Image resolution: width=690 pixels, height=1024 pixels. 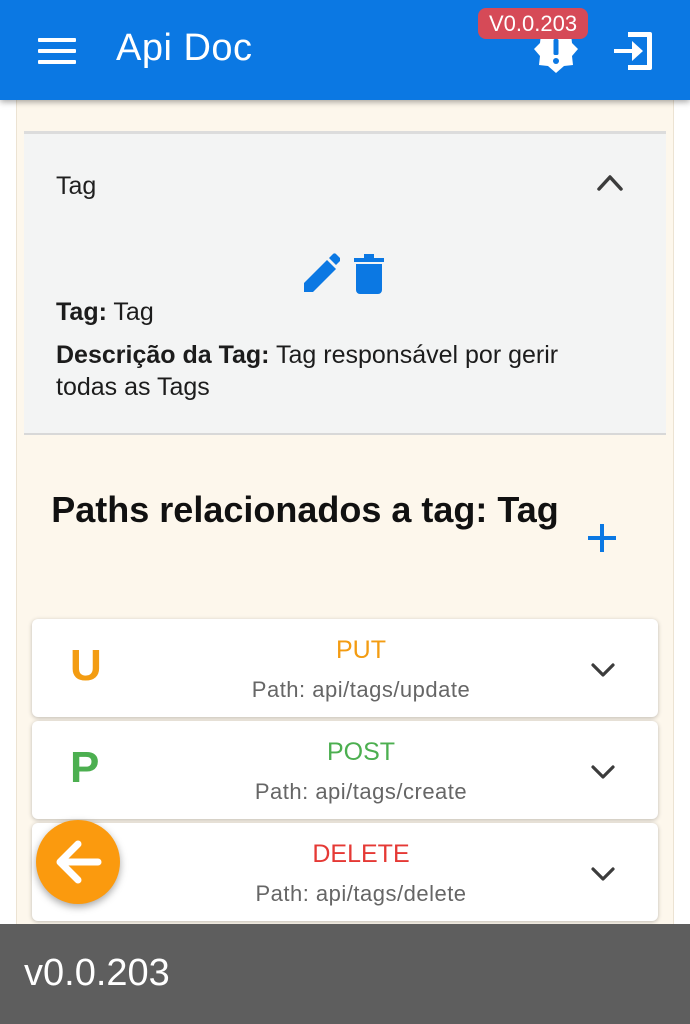 What do you see at coordinates (163, 355) in the screenshot?
I see `description-label: Descrição da Tag:` at bounding box center [163, 355].